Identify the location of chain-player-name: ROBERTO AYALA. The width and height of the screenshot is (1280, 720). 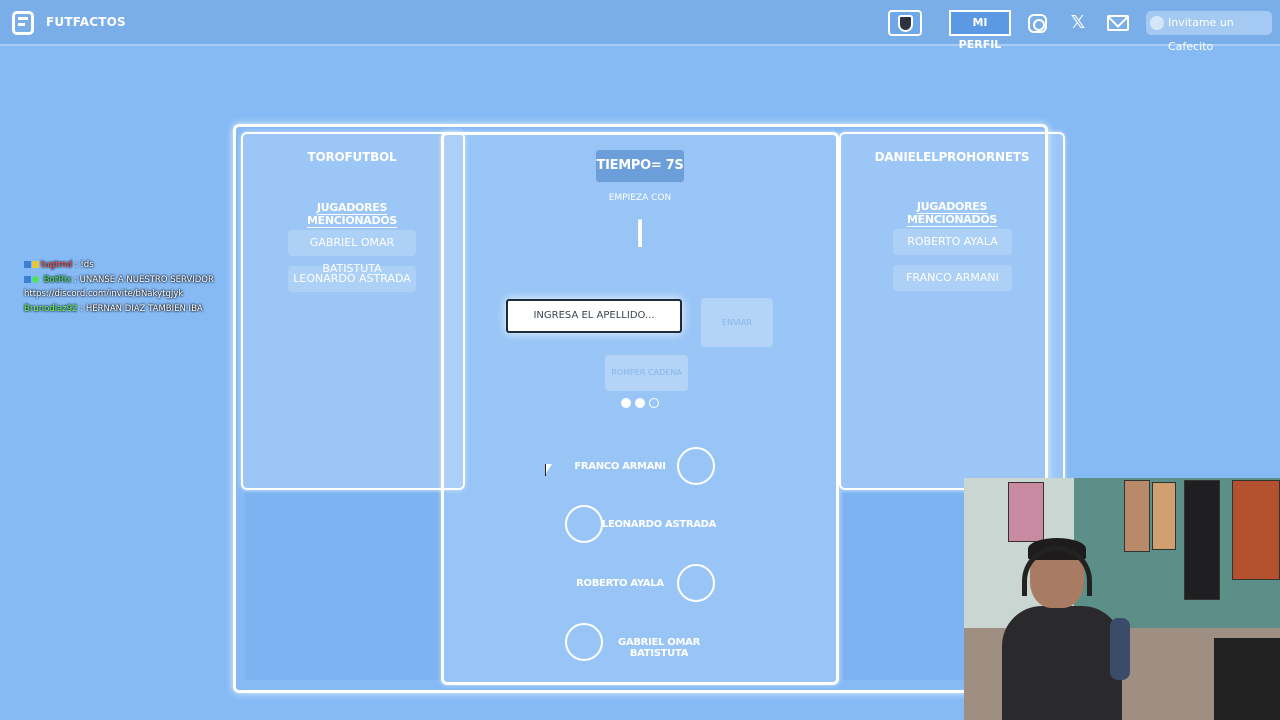
(620, 583).